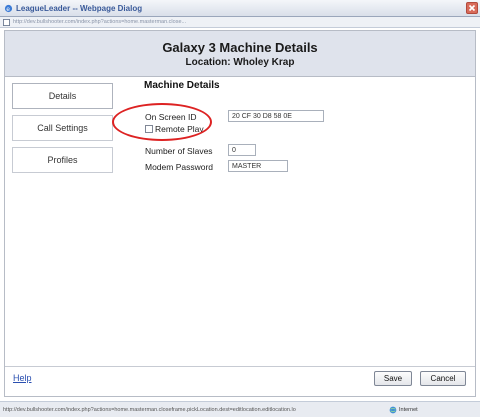  Describe the element at coordinates (62, 160) in the screenshot. I see `tab-profiles: Profiles` at that location.